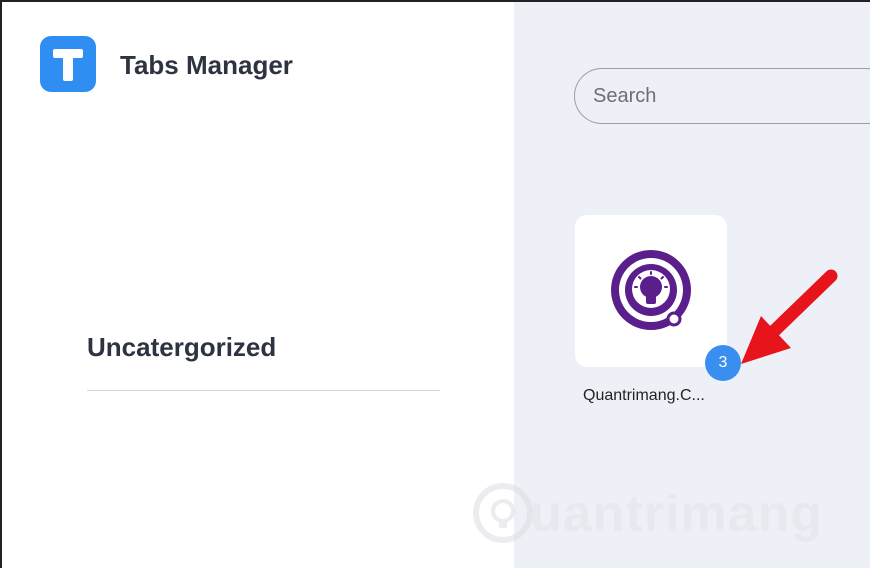  Describe the element at coordinates (789, 316) in the screenshot. I see `red-arrow-icon` at that location.